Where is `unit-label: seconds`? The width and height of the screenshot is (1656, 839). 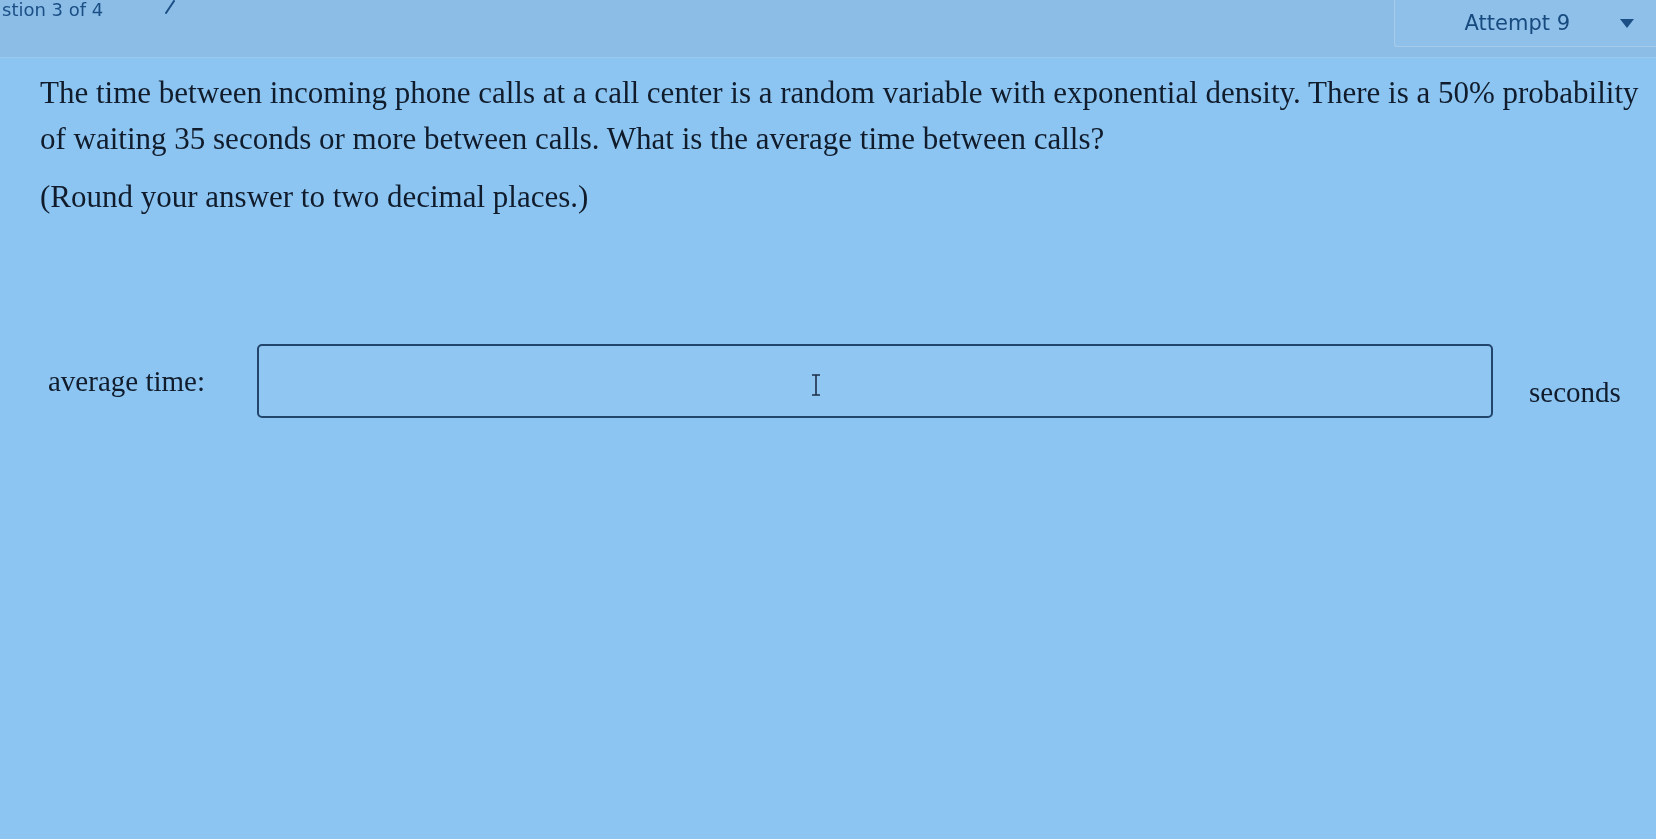
unit-label: seconds is located at coordinates (1575, 392).